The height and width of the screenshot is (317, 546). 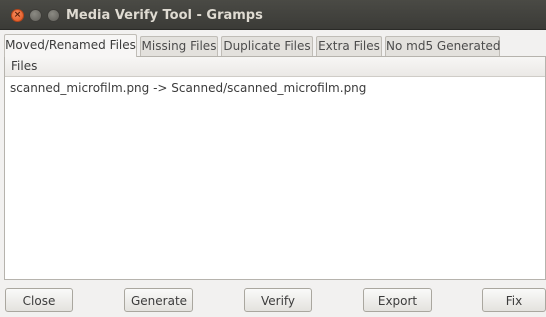 What do you see at coordinates (35, 15) in the screenshot?
I see `minimize-window-icon` at bounding box center [35, 15].